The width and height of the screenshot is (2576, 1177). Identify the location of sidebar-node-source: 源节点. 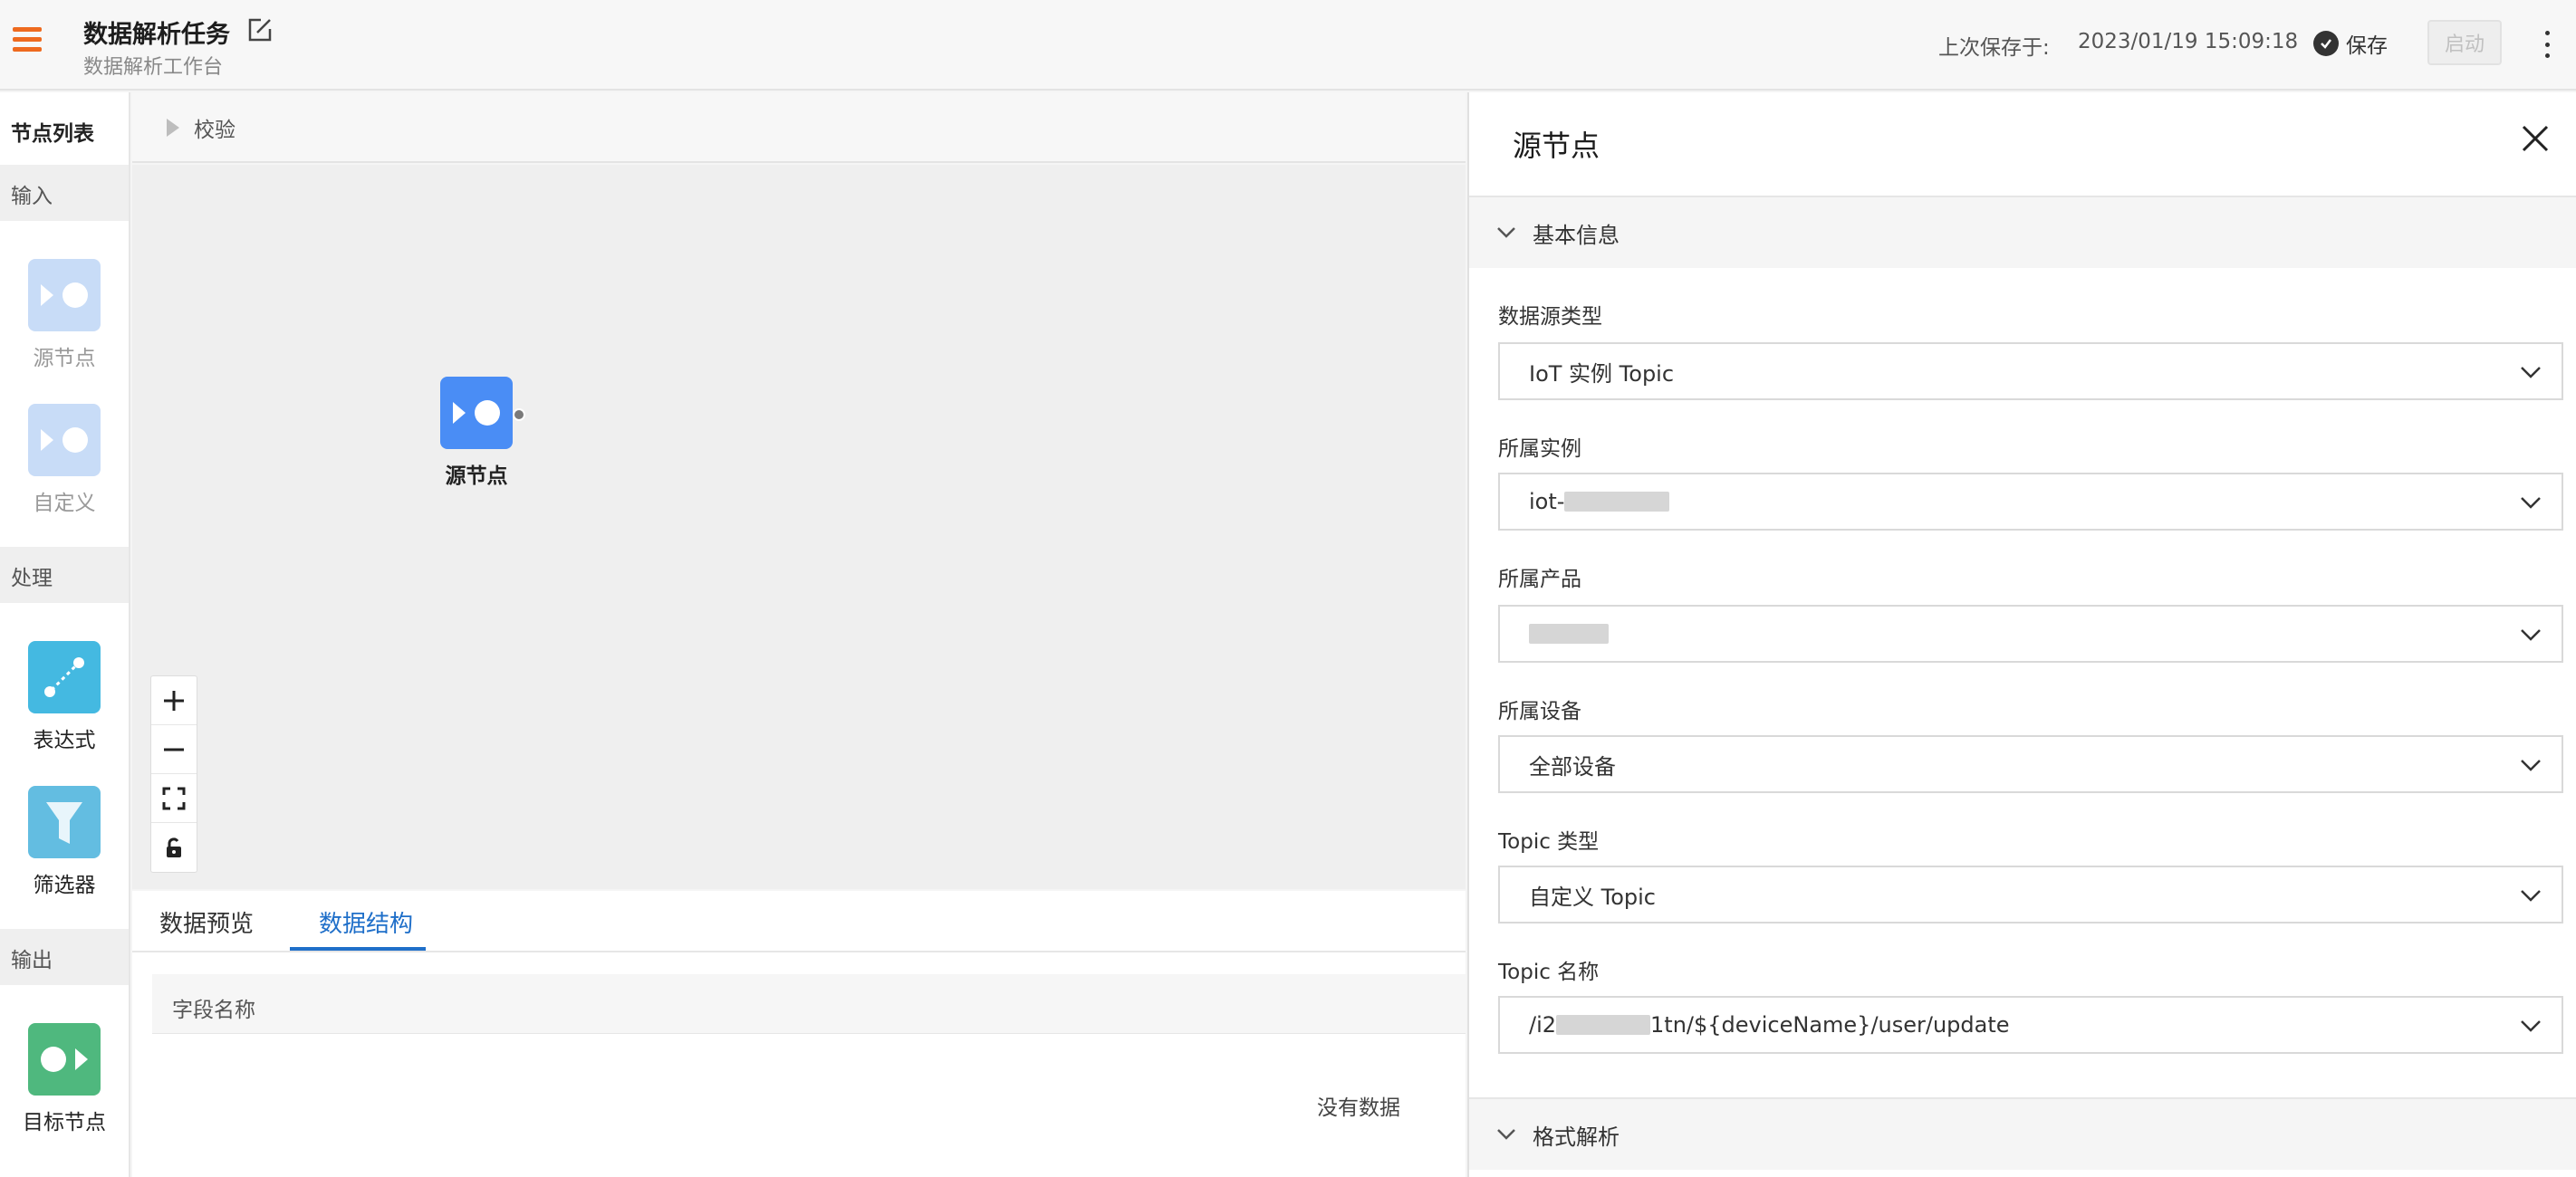
(64, 315).